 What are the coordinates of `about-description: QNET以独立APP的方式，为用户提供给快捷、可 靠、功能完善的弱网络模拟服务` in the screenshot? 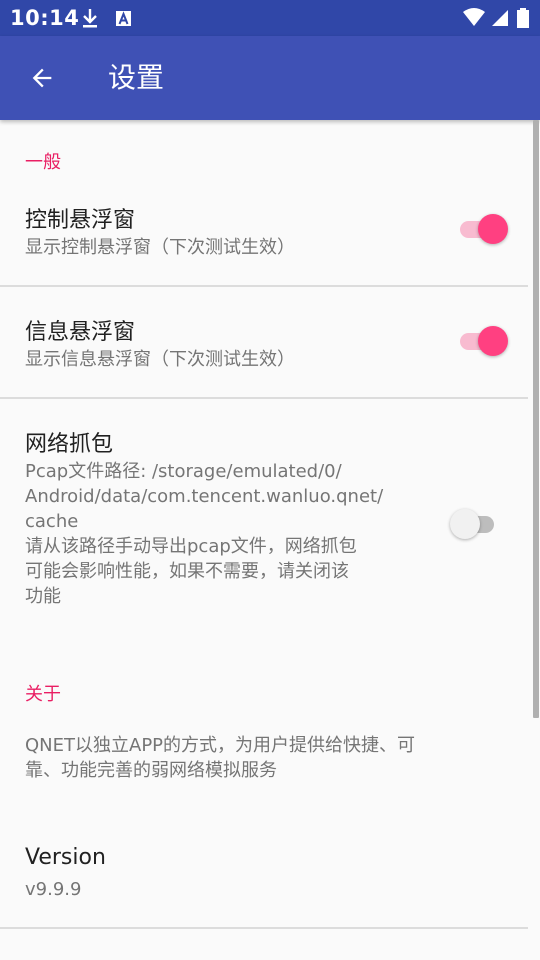 It's located at (220, 758).